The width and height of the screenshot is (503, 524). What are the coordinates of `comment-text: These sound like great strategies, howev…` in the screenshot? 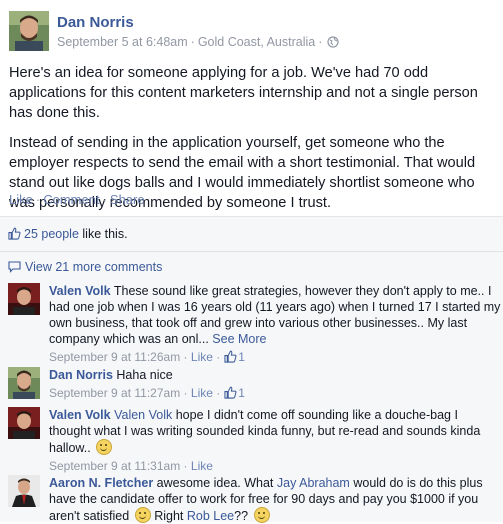 It's located at (275, 315).